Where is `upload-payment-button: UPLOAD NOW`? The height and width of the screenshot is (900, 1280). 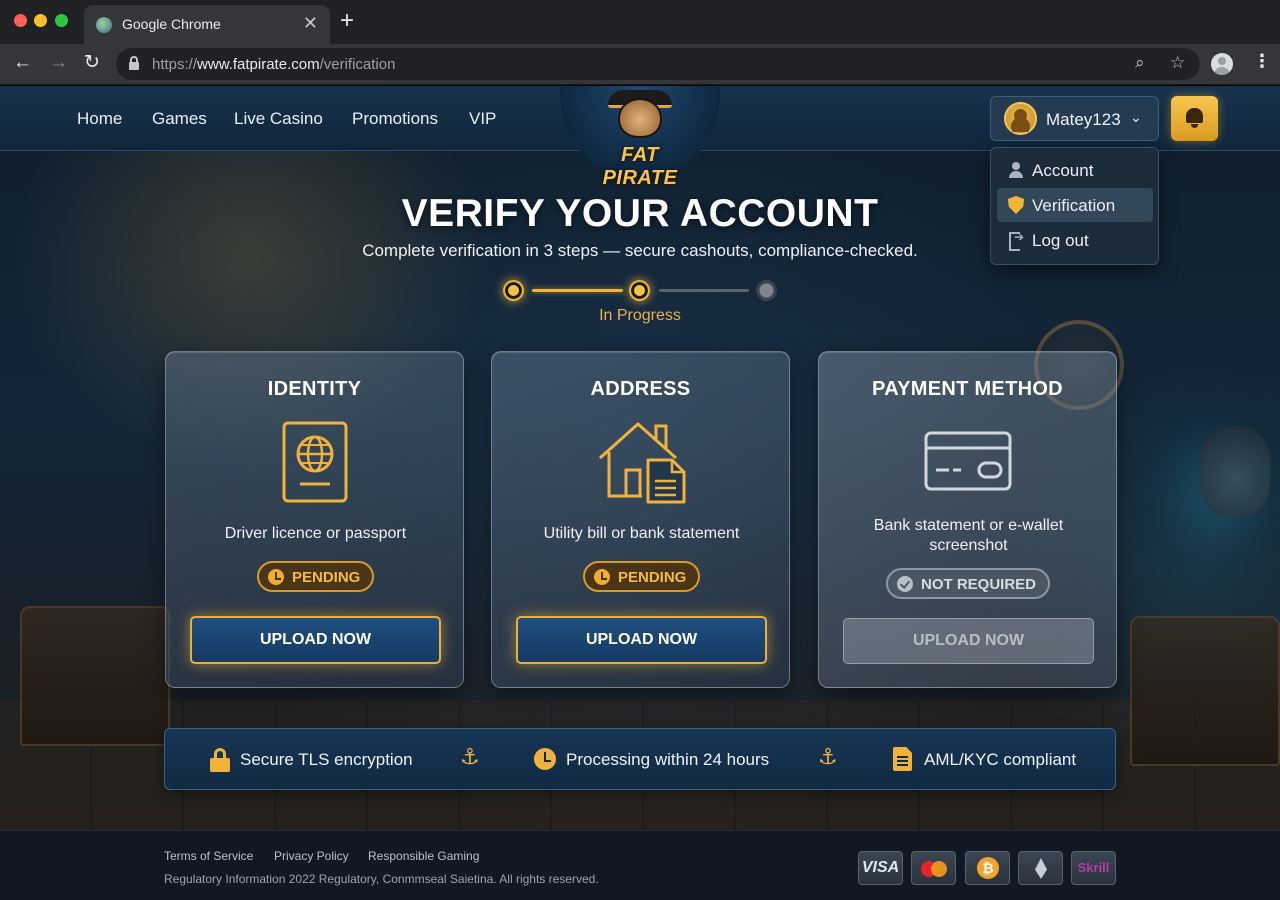 upload-payment-button: UPLOAD NOW is located at coordinates (968, 641).